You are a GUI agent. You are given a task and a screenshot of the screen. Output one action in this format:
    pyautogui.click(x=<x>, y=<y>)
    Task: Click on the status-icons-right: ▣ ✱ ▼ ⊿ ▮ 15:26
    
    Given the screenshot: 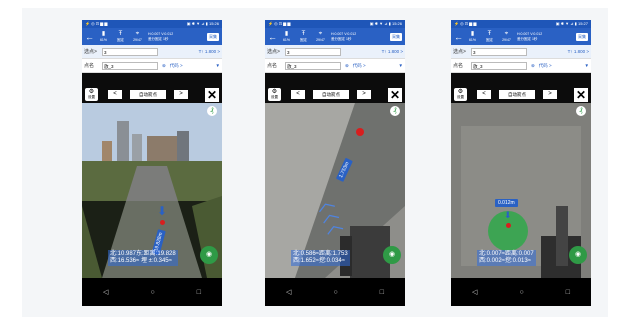 What is the action you would take?
    pyautogui.click(x=202, y=23)
    